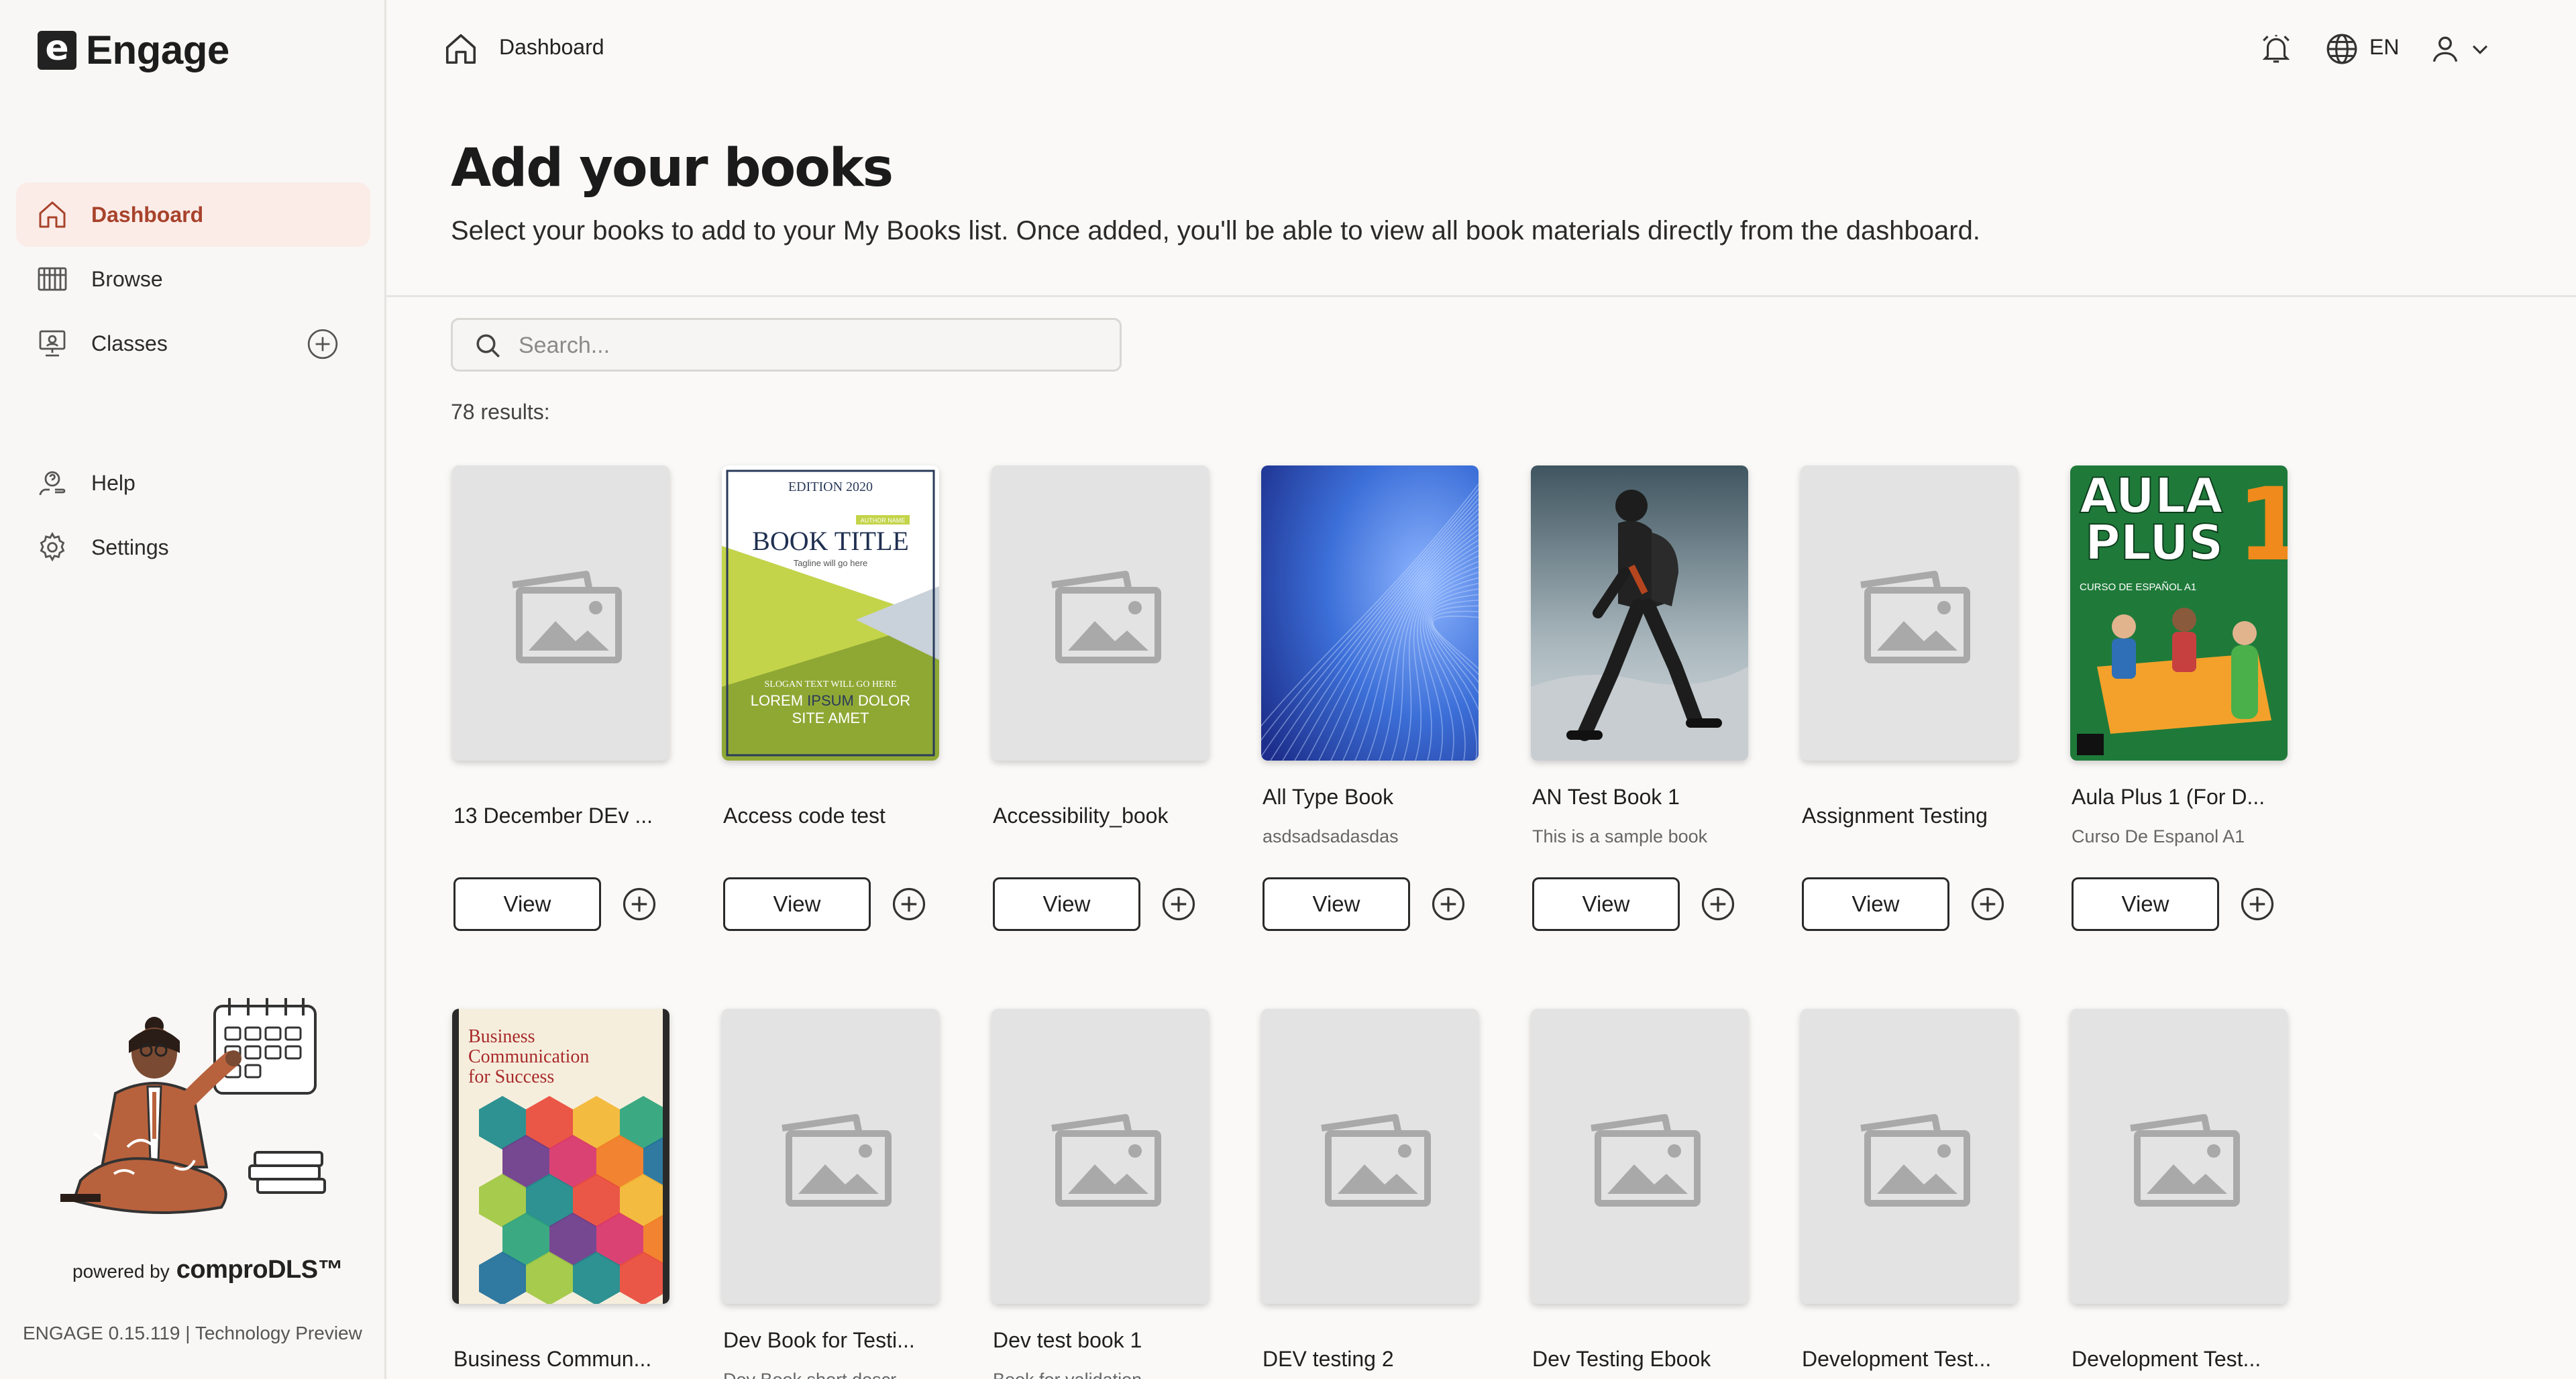 The image size is (2576, 1379). Describe the element at coordinates (1103, 1374) in the screenshot. I see `book-description: Book for validation` at that location.